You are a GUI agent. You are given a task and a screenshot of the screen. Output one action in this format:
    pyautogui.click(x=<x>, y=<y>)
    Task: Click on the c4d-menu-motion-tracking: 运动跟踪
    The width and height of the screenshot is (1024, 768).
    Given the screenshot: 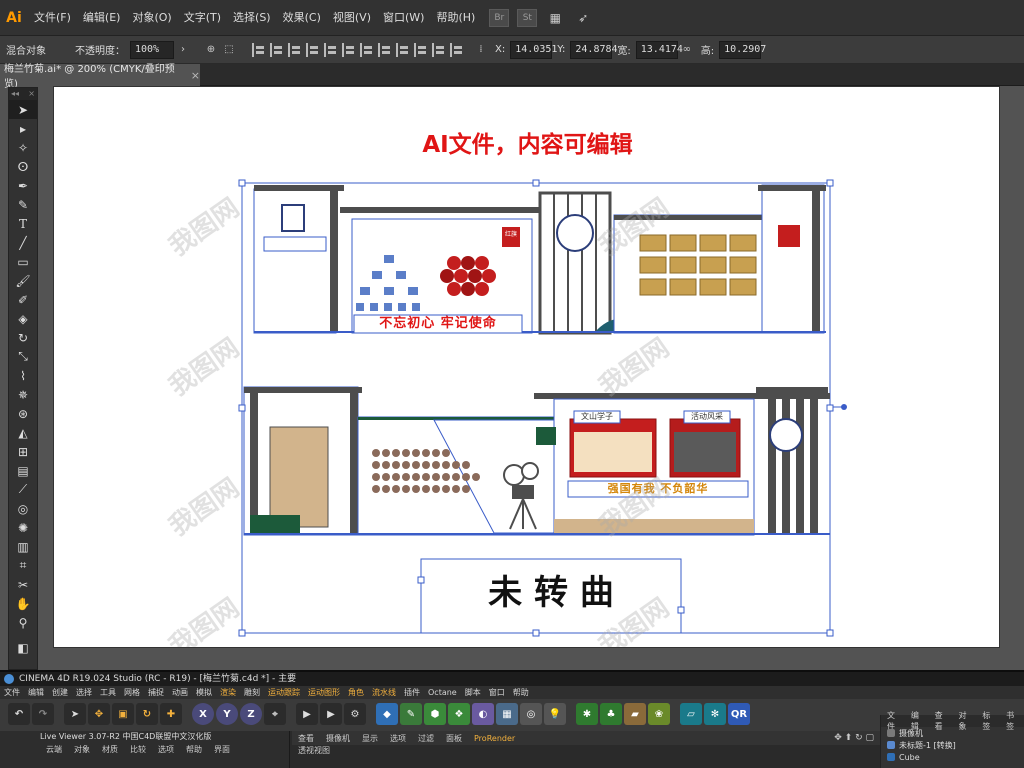 What is the action you would take?
    pyautogui.click(x=284, y=692)
    